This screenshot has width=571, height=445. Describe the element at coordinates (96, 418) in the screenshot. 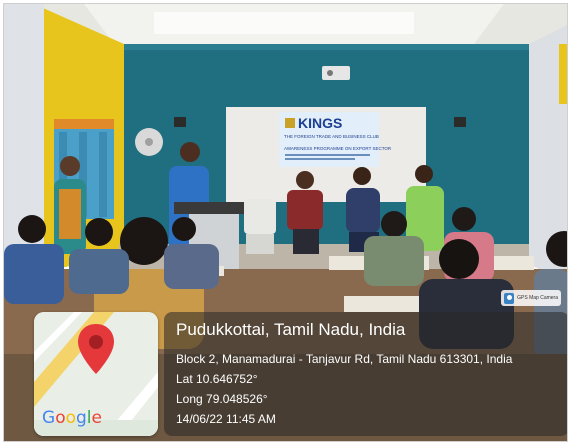

I see `google-letter-e: e` at that location.